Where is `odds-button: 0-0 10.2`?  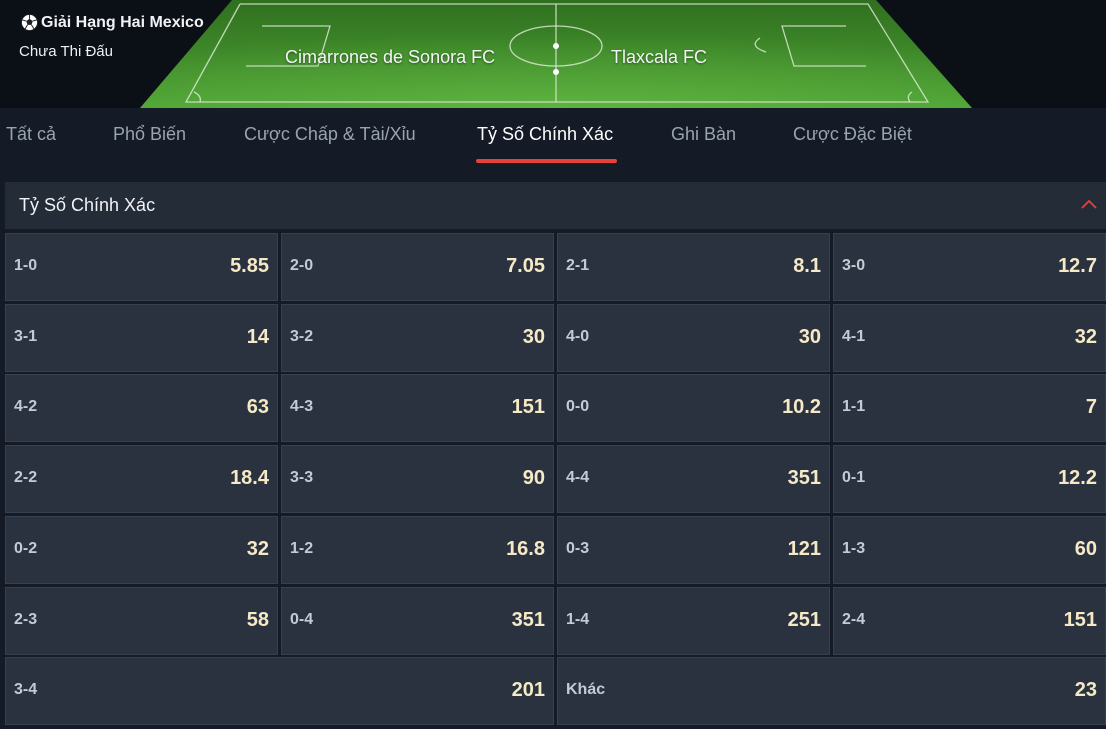
odds-button: 0-0 10.2 is located at coordinates (693, 408).